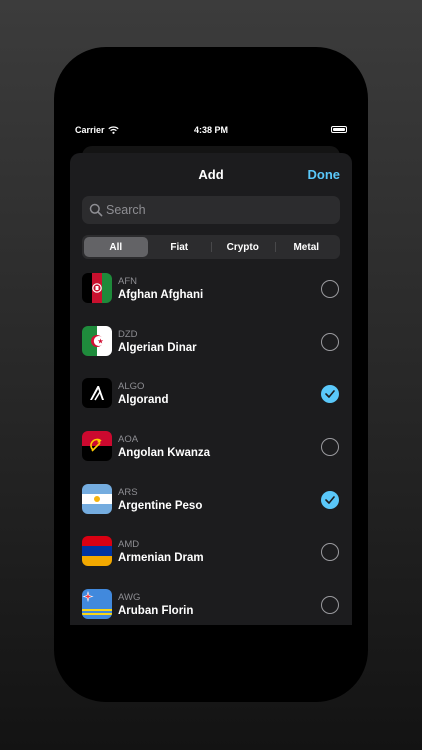 The height and width of the screenshot is (750, 422). What do you see at coordinates (97, 604) in the screenshot?
I see `aruba-flag-icon` at bounding box center [97, 604].